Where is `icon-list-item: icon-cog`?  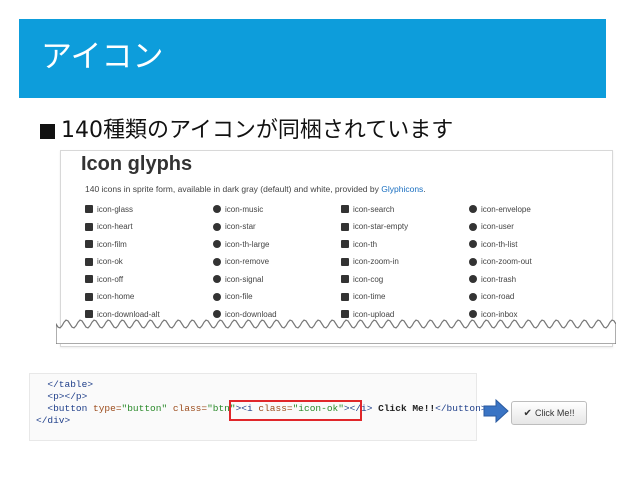 icon-list-item: icon-cog is located at coordinates (362, 279).